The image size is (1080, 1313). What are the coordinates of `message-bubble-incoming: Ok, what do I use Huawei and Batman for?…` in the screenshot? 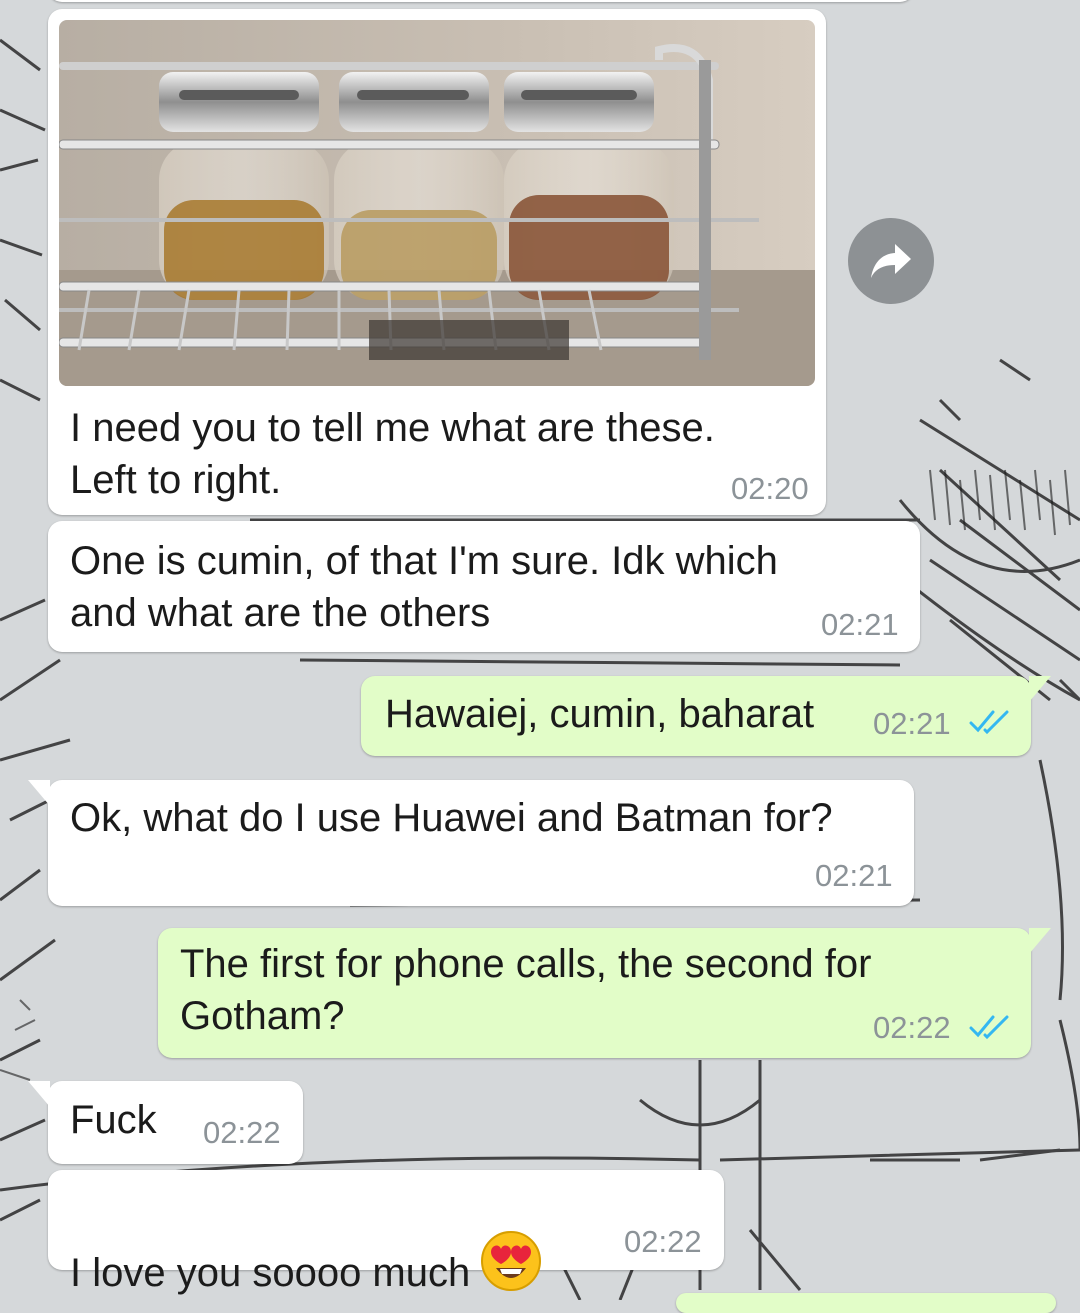 It's located at (471, 843).